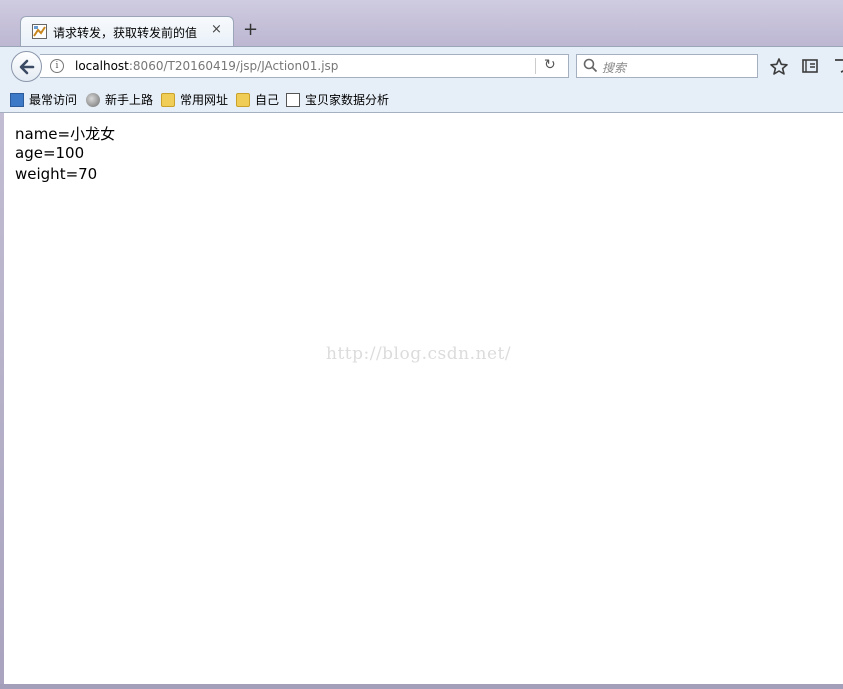 The width and height of the screenshot is (843, 689). I want to click on reload-icon: ↻, so click(550, 65).